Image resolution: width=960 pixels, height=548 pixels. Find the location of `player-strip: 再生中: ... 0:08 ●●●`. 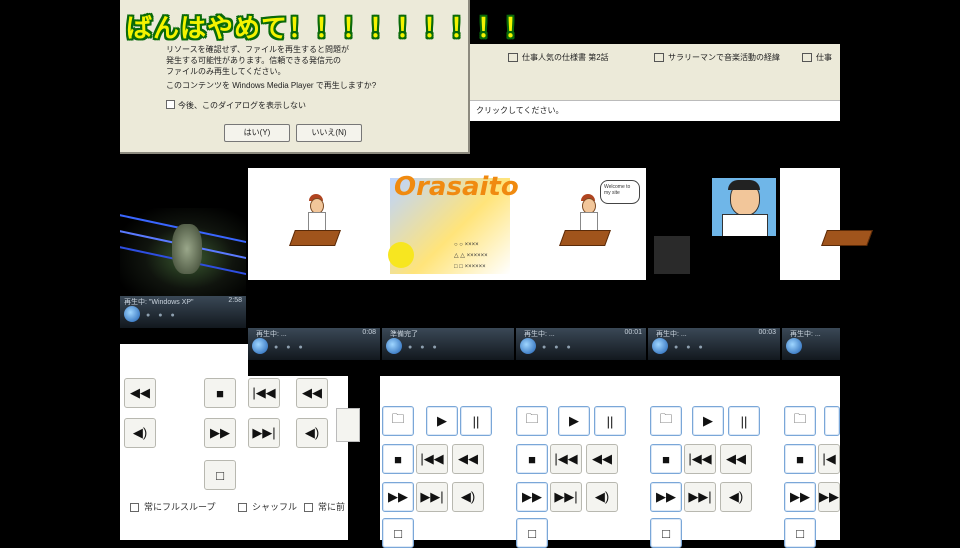

player-strip: 再生中: ... 0:08 ●●● is located at coordinates (314, 344).